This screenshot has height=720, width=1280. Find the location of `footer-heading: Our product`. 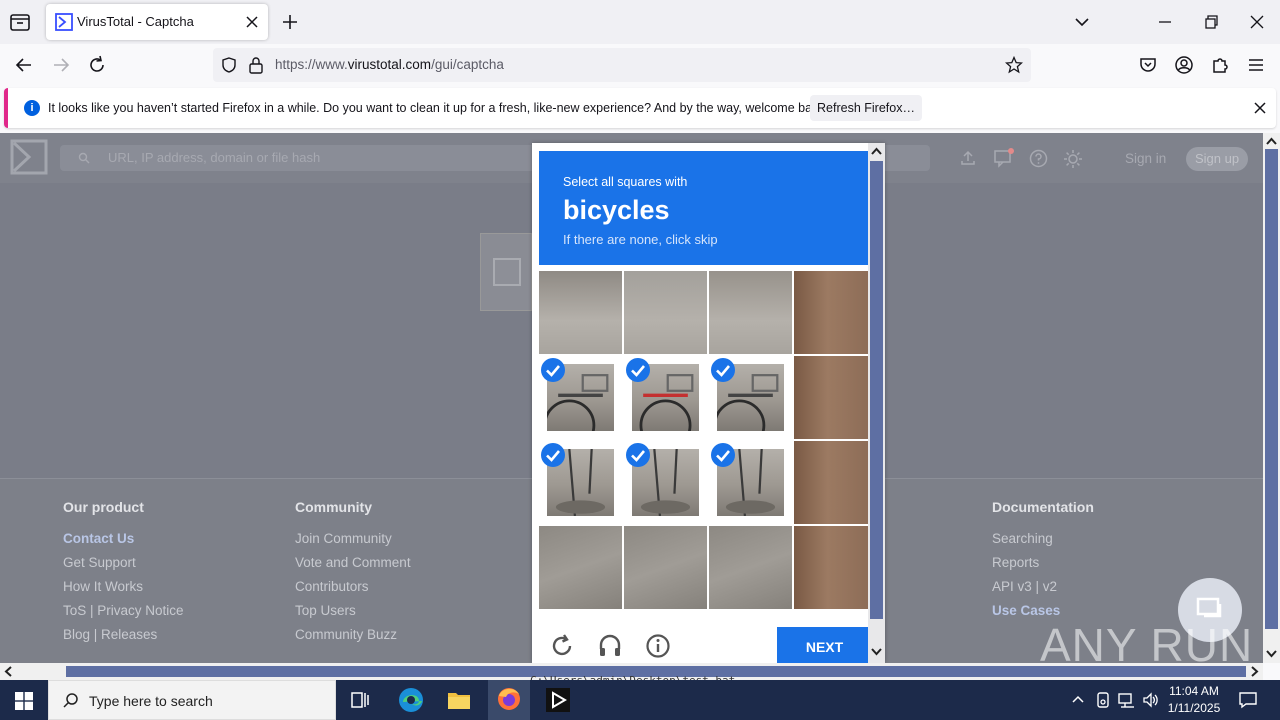

footer-heading: Our product is located at coordinates (103, 507).